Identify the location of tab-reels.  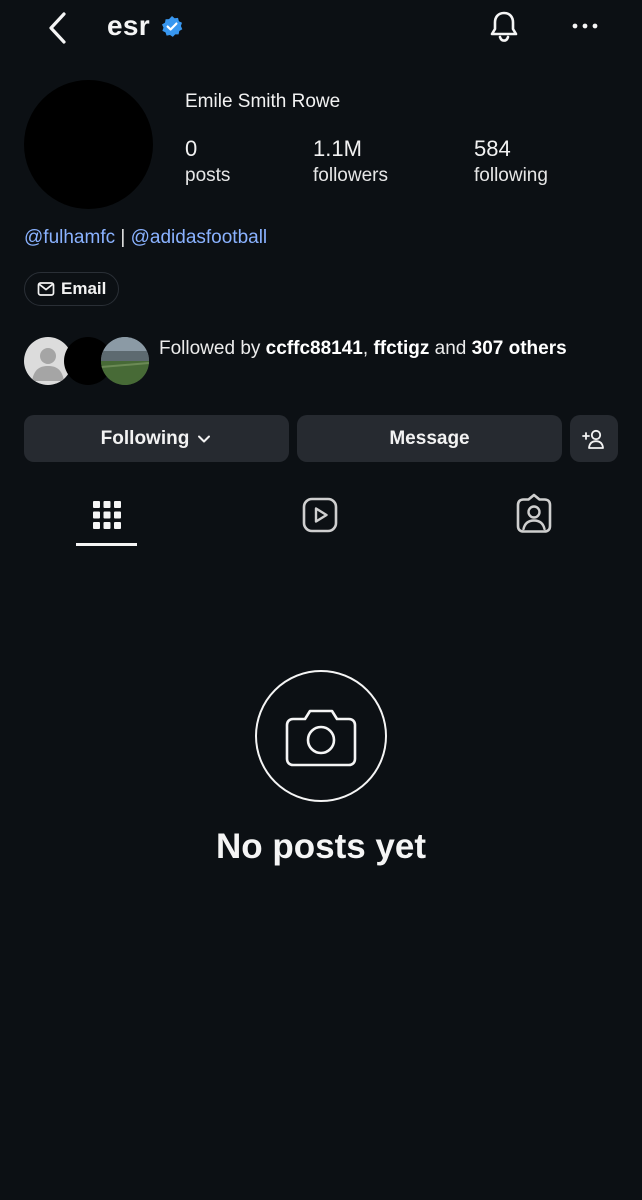
(320, 515).